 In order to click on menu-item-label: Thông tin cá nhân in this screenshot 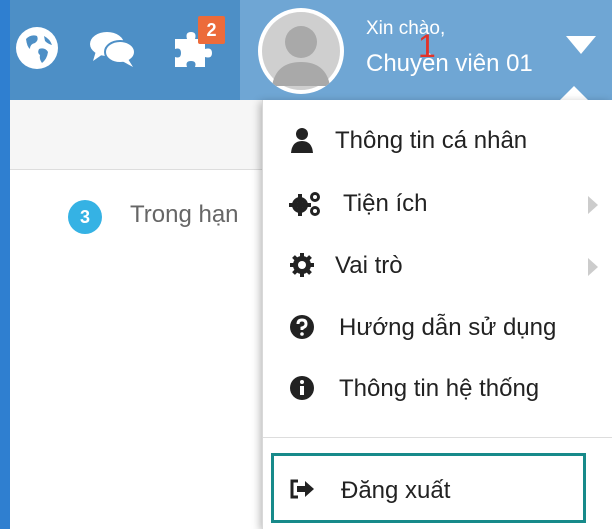, I will do `click(431, 140)`.